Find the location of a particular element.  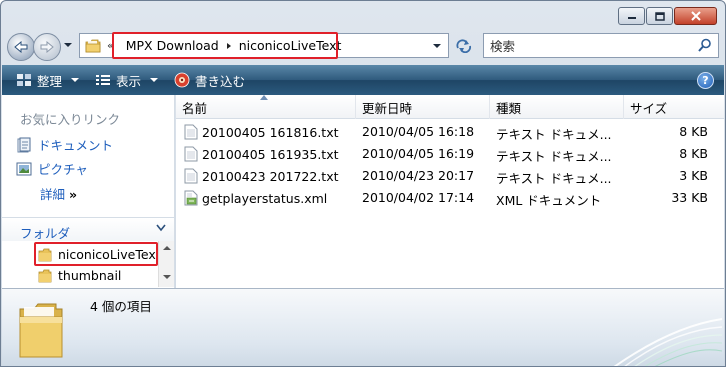

organize-menu: 整理 is located at coordinates (47, 80).